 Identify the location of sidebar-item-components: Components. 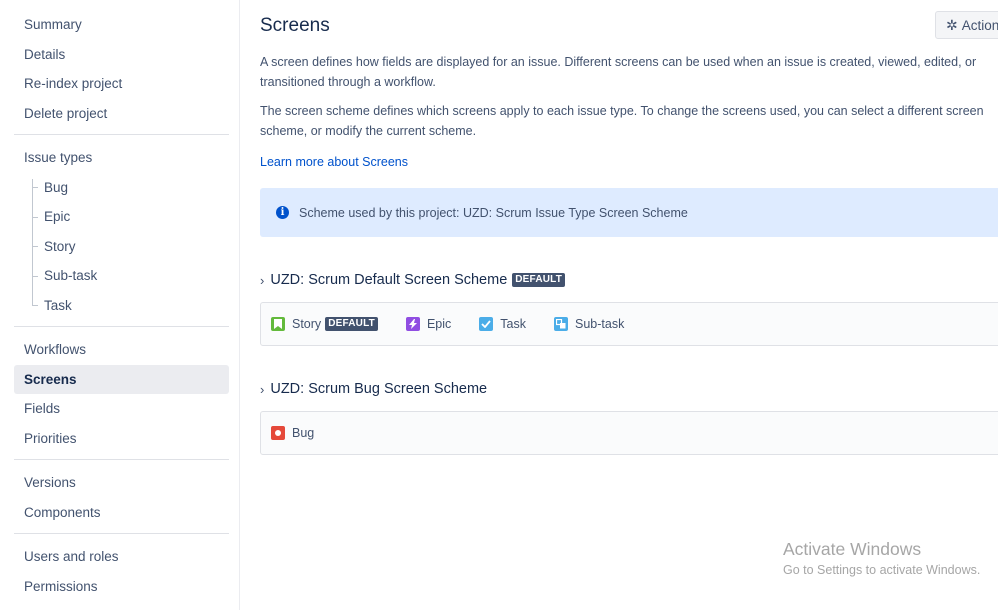
(121, 513).